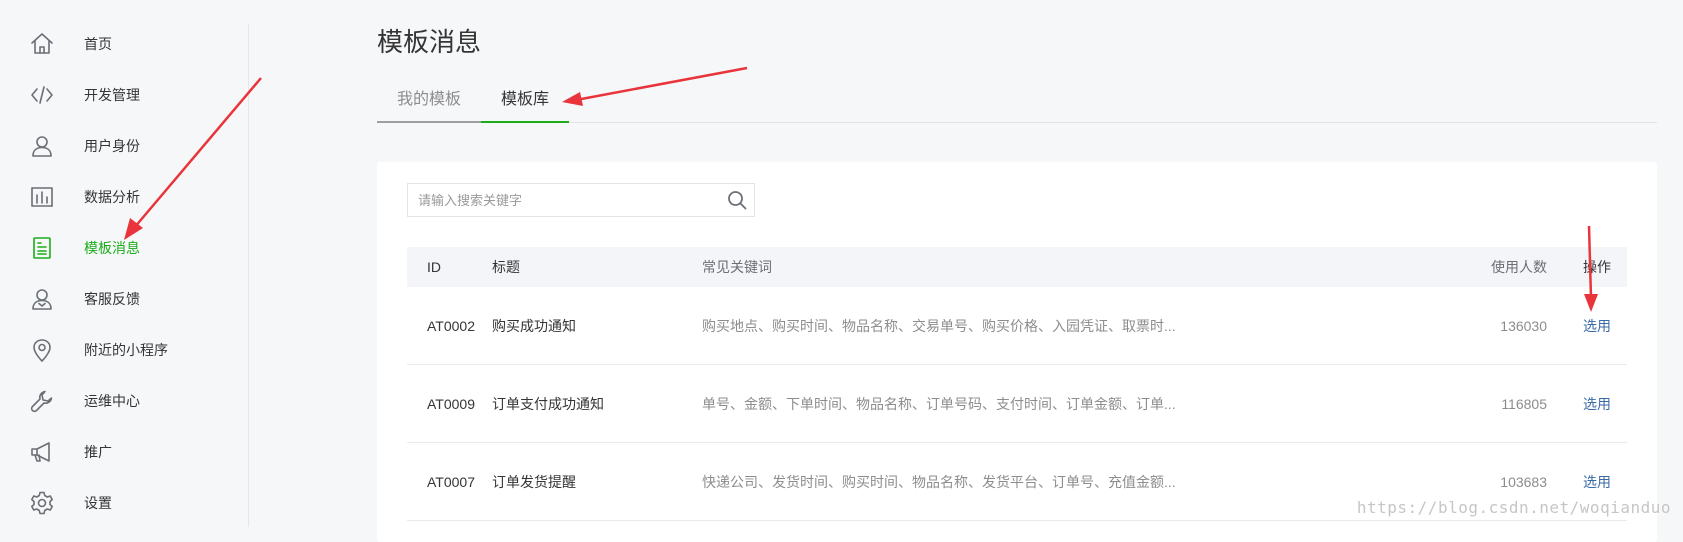 The width and height of the screenshot is (1683, 542). What do you see at coordinates (451, 325) in the screenshot?
I see `template-id: AT0002` at bounding box center [451, 325].